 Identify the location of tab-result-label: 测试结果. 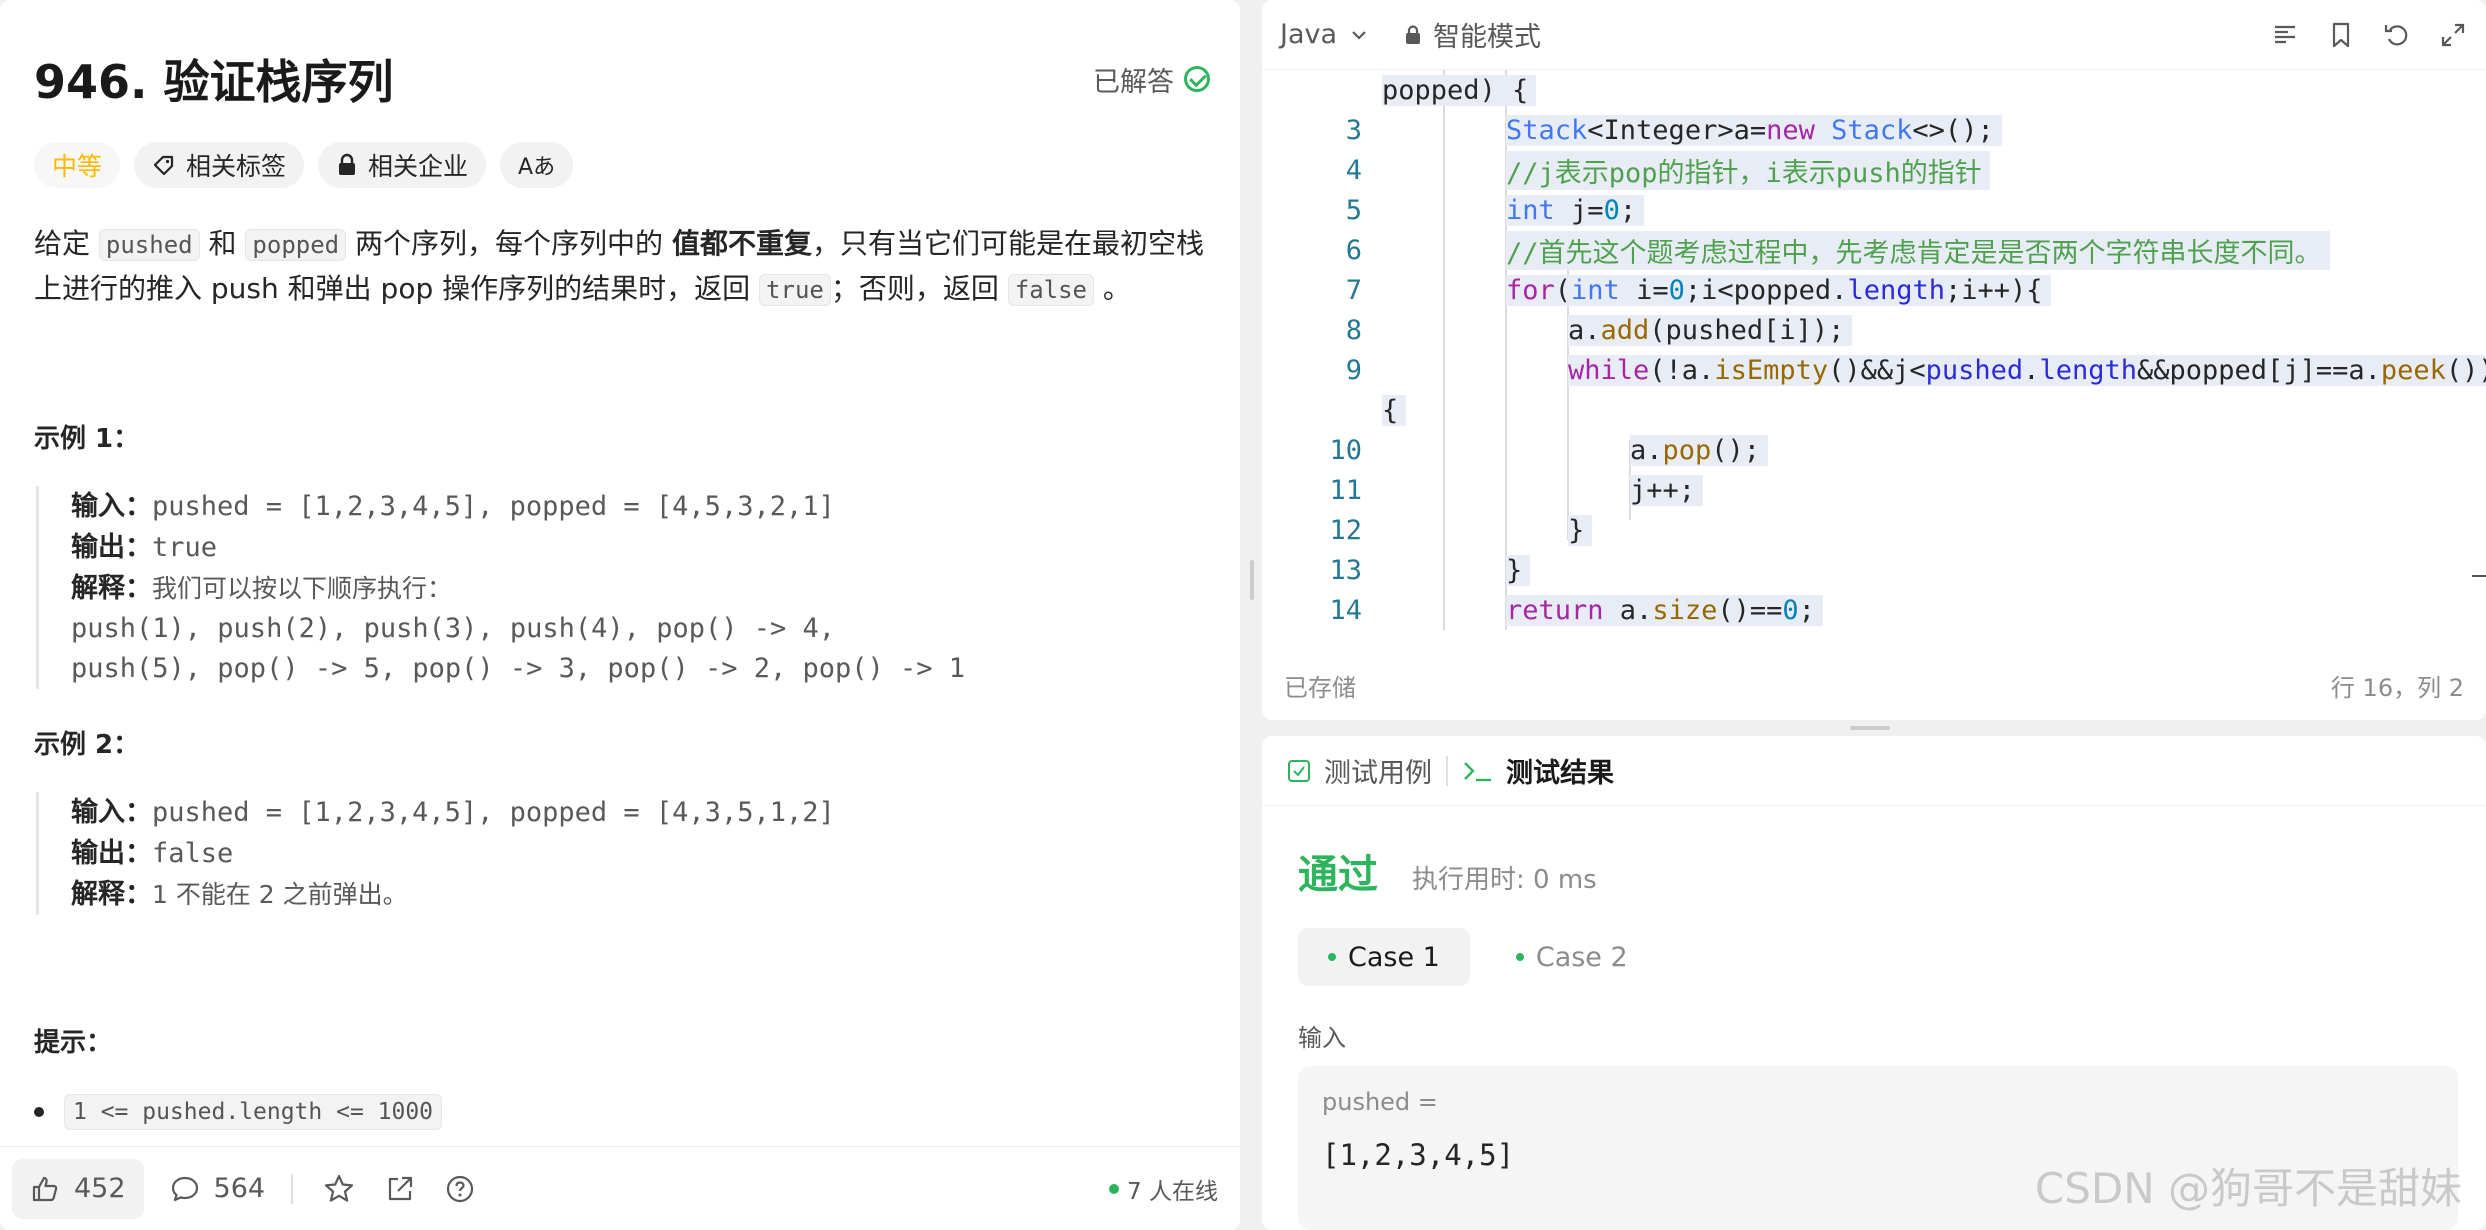
(1560, 773).